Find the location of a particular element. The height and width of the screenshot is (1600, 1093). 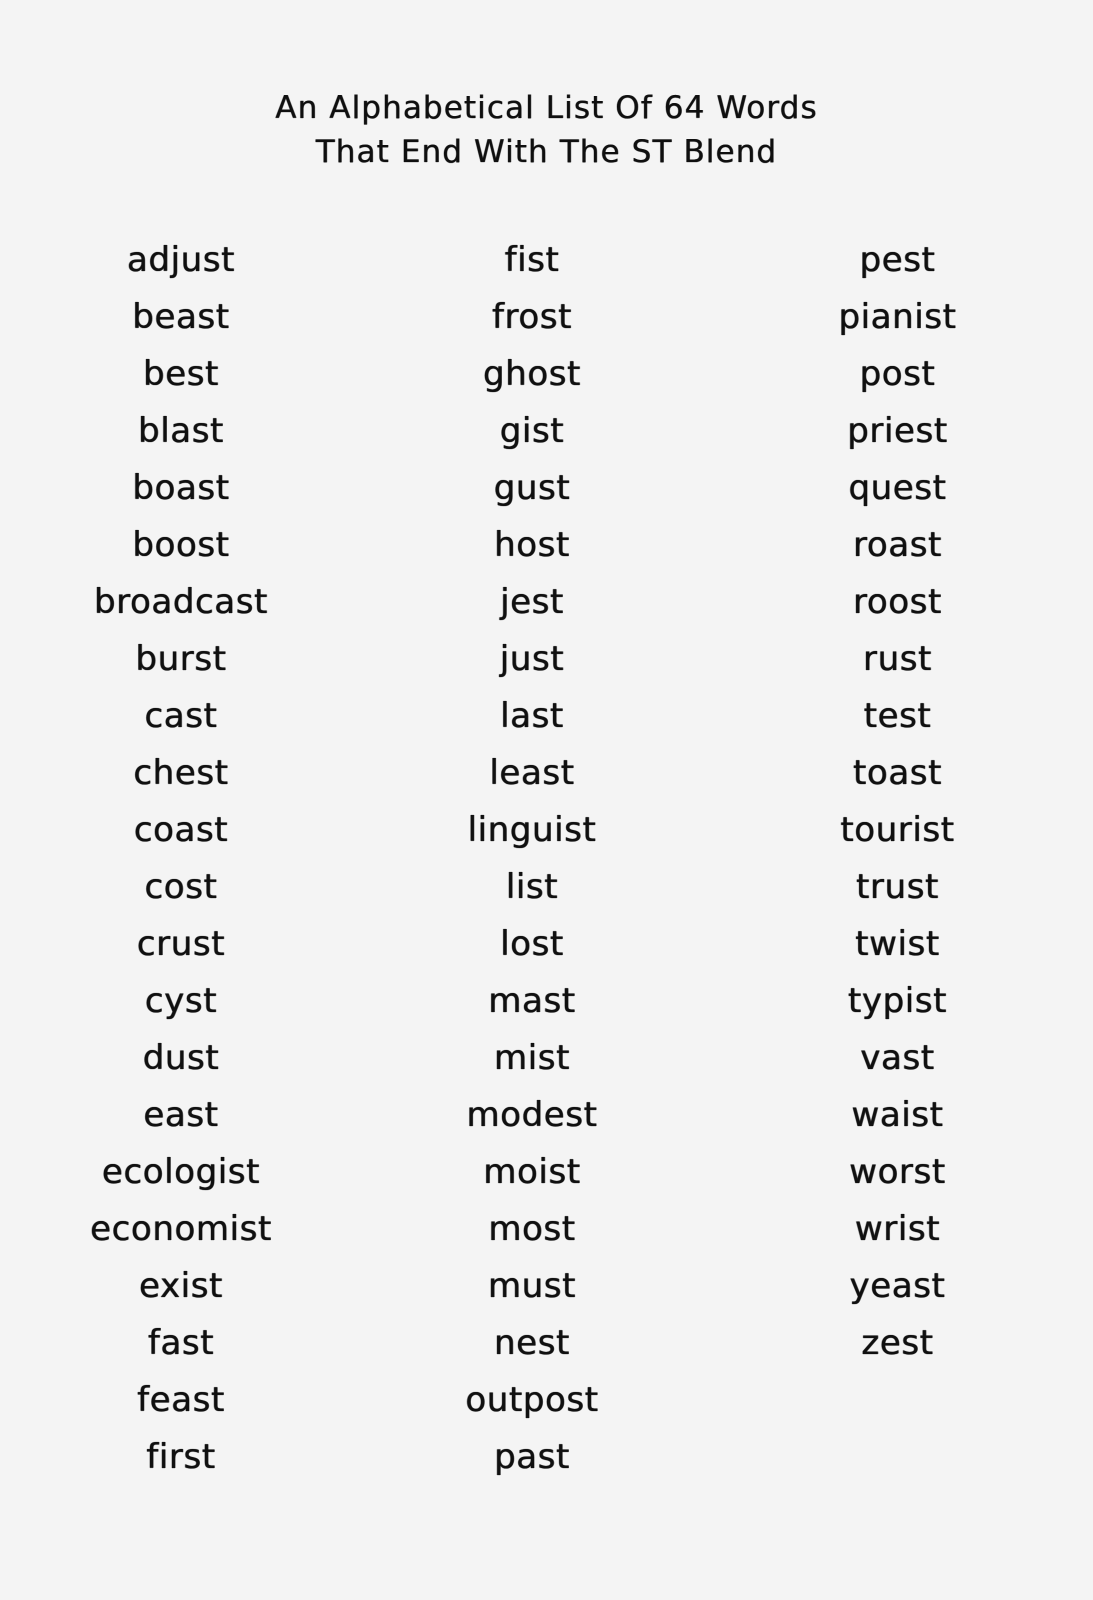

word-item: just is located at coordinates (532, 659).